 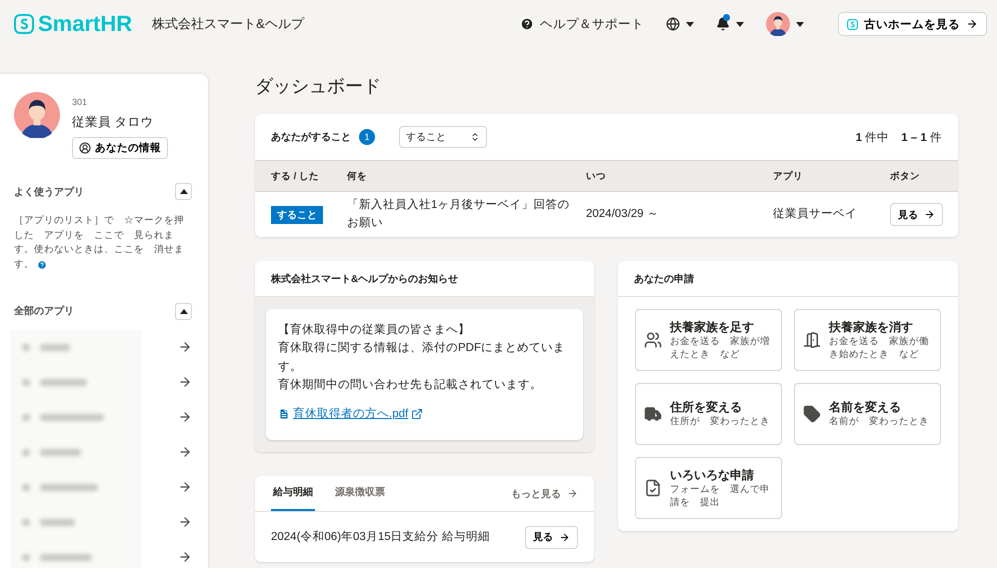 I want to click on request-button: 扶養家族を足す お金を送る 家族が増えたとき など, so click(x=708, y=340).